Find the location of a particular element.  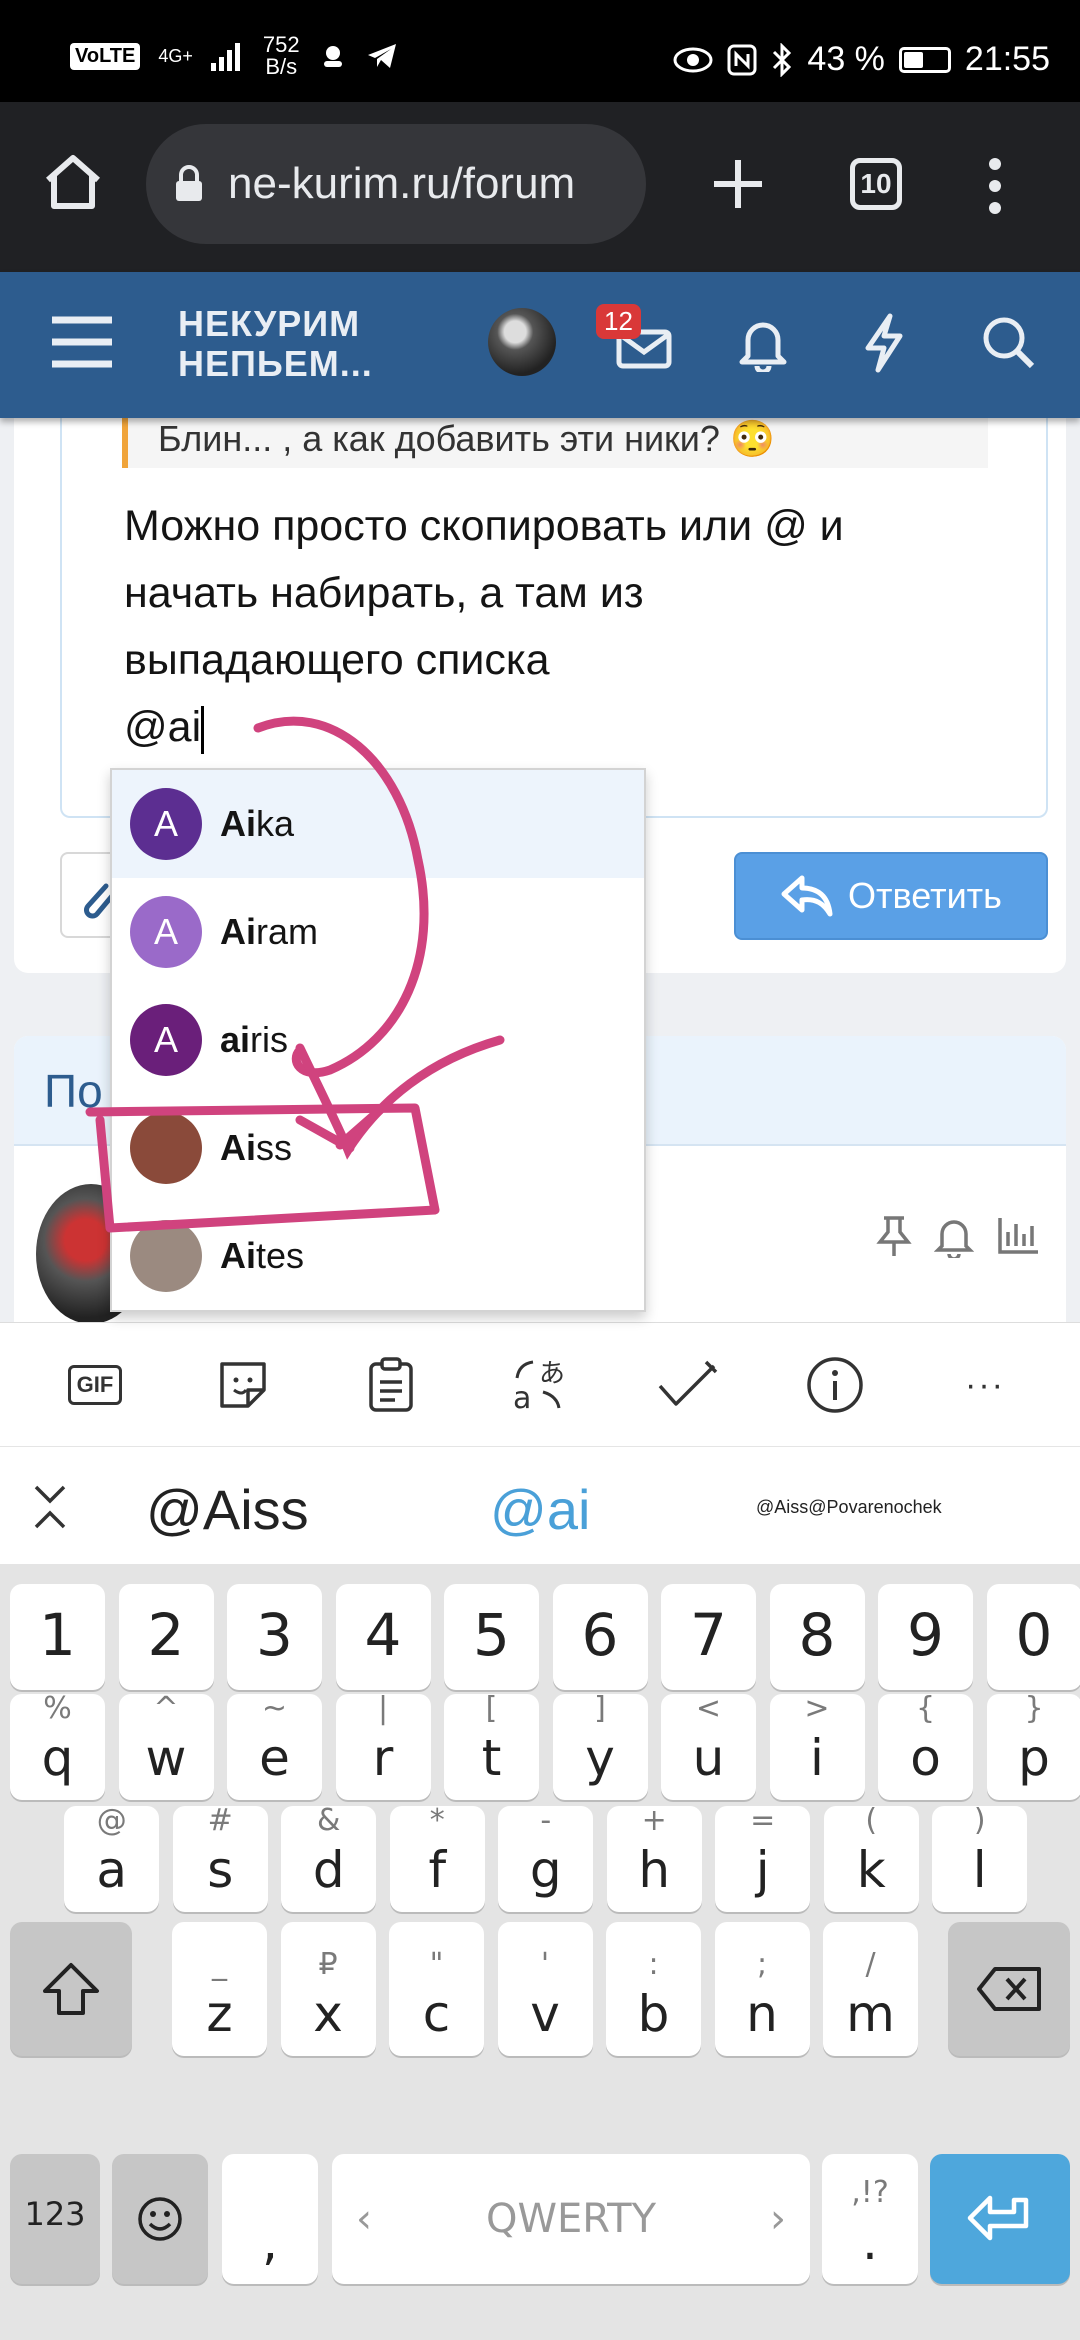

mention-option: Aairis is located at coordinates (378, 1040).